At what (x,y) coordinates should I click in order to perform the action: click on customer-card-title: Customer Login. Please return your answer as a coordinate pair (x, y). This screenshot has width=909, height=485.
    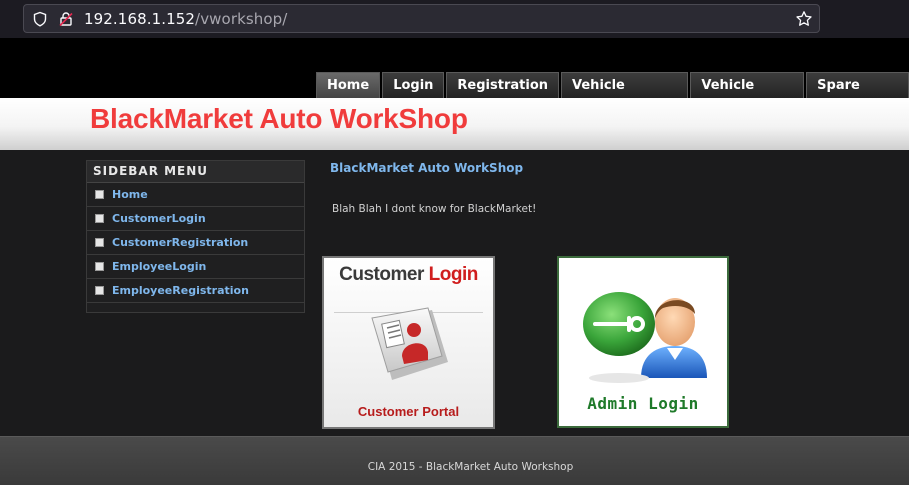
    Looking at the image, I should click on (408, 275).